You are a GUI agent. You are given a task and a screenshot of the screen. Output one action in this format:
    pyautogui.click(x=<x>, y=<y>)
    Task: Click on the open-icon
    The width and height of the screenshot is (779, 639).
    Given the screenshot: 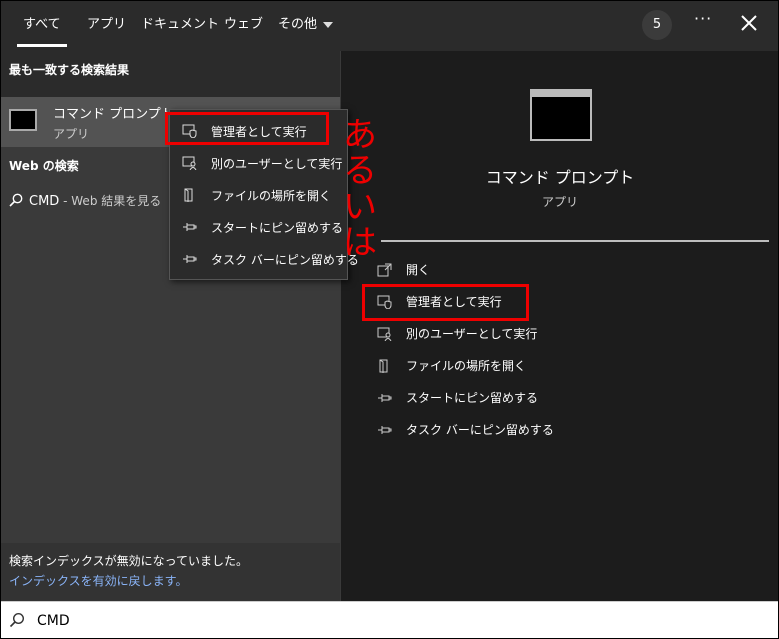 What is the action you would take?
    pyautogui.click(x=384, y=270)
    